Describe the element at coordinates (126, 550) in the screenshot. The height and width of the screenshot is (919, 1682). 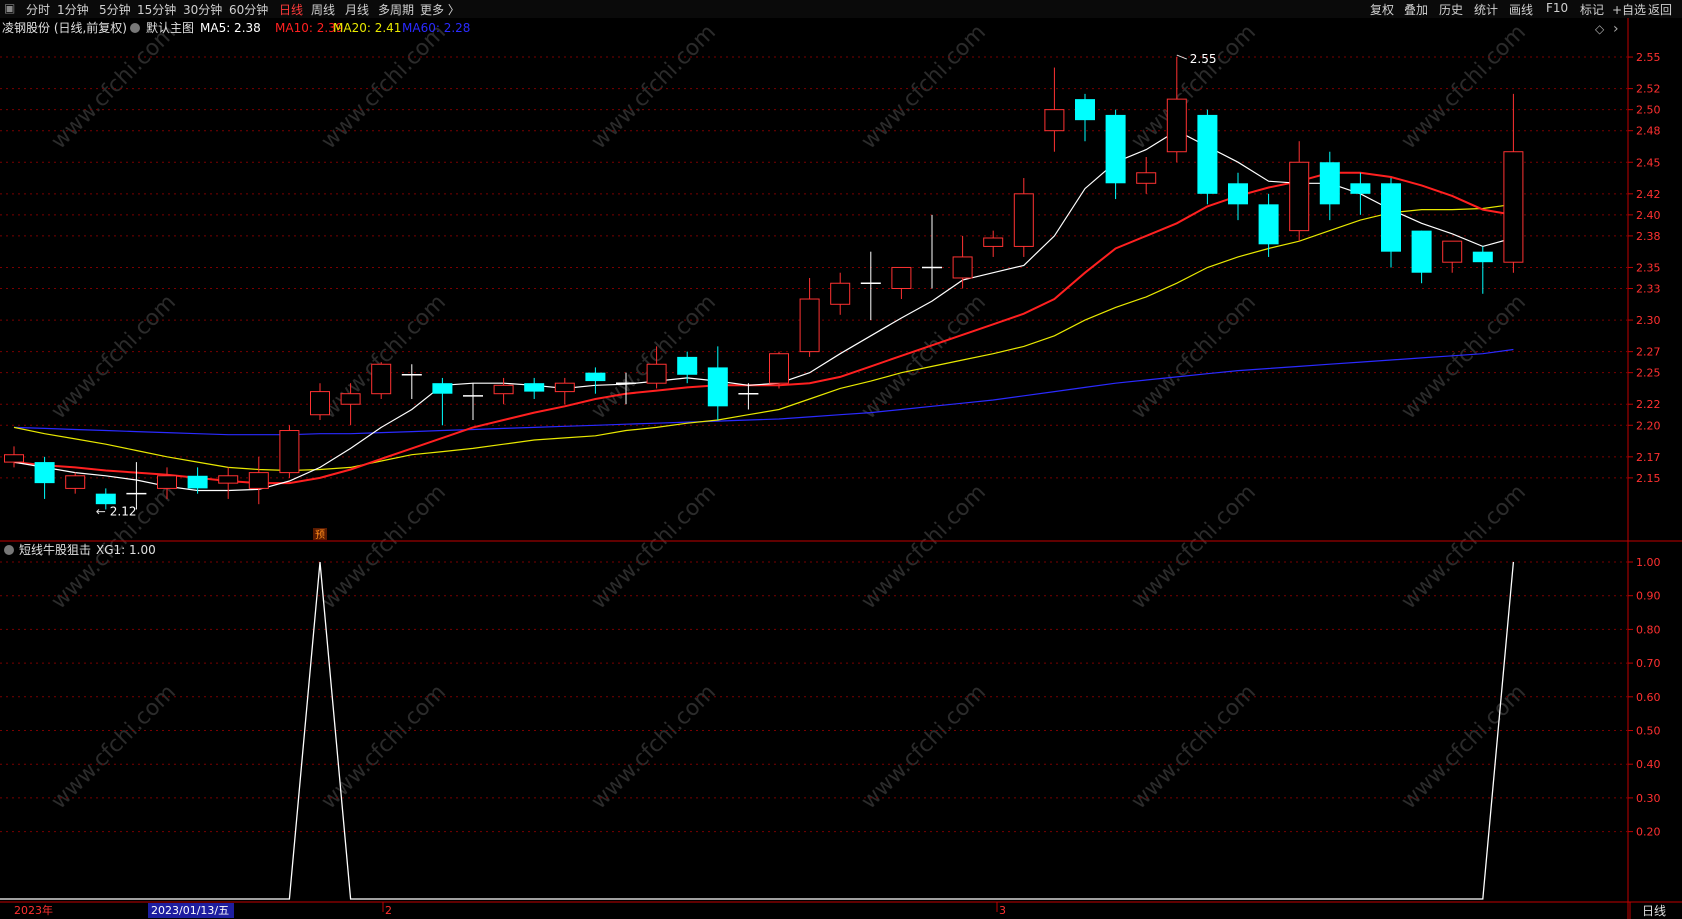
I see `xg1-value-label: XG1: 1.00` at that location.